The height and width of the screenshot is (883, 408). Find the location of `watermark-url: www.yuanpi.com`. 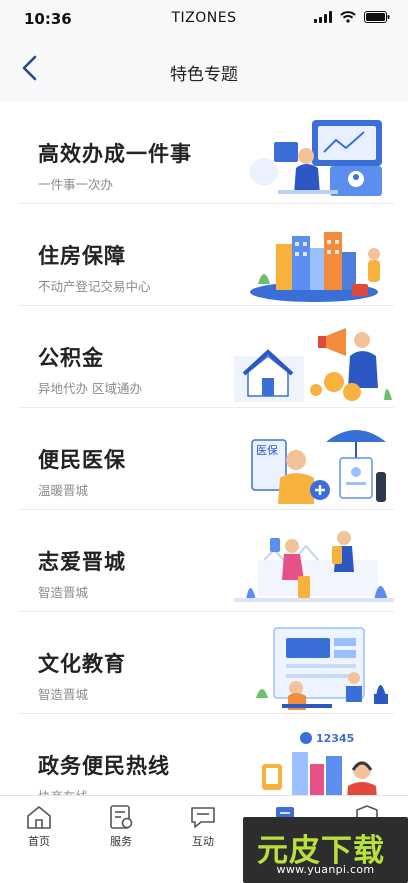

watermark-url: www.yuanpi.com is located at coordinates (325, 869).